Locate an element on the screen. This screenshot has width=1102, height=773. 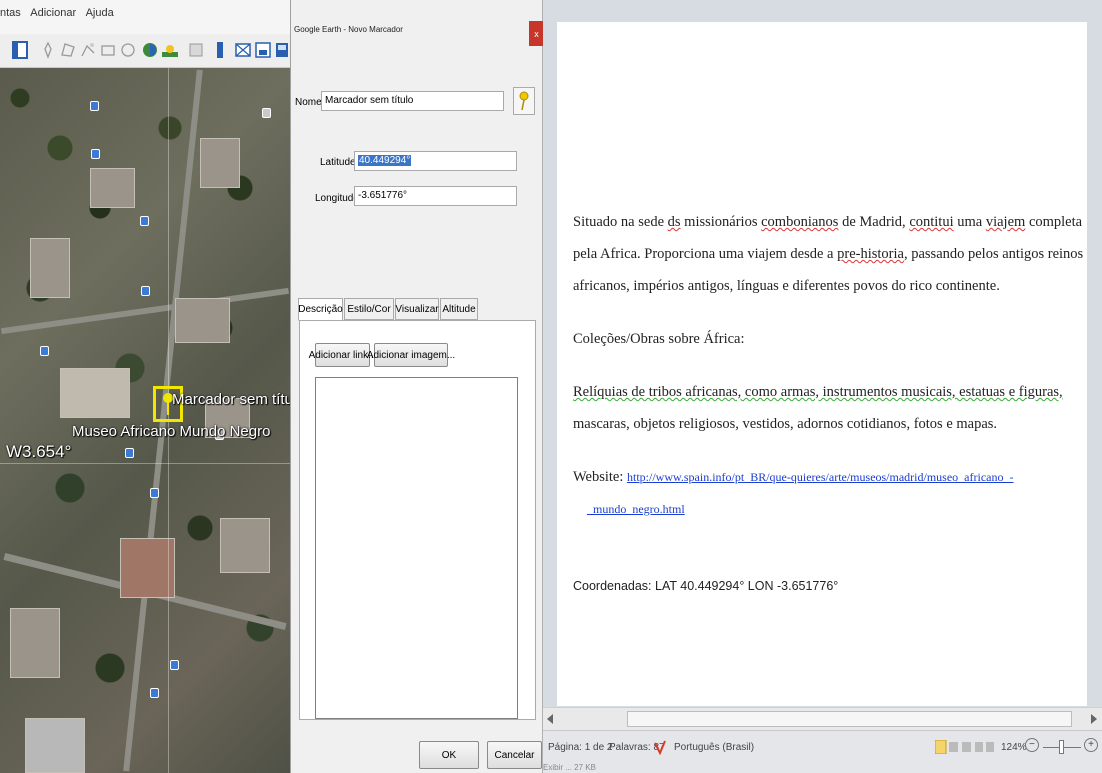
path-tool-icon is located at coordinates (88, 50).